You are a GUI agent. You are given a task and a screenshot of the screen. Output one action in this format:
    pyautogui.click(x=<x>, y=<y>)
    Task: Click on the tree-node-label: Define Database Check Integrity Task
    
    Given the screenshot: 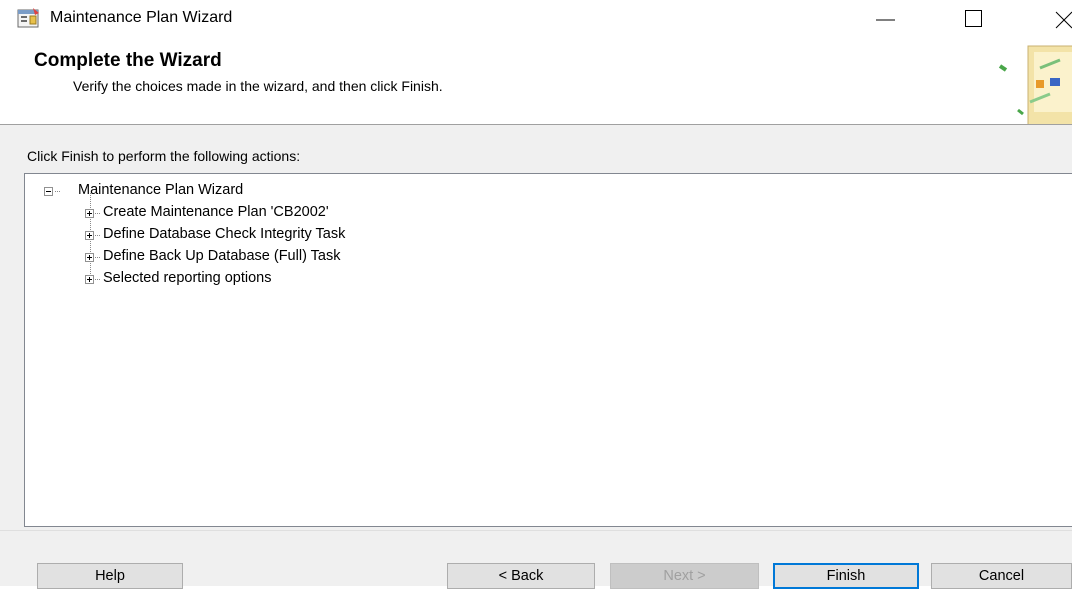 What is the action you would take?
    pyautogui.click(x=224, y=234)
    